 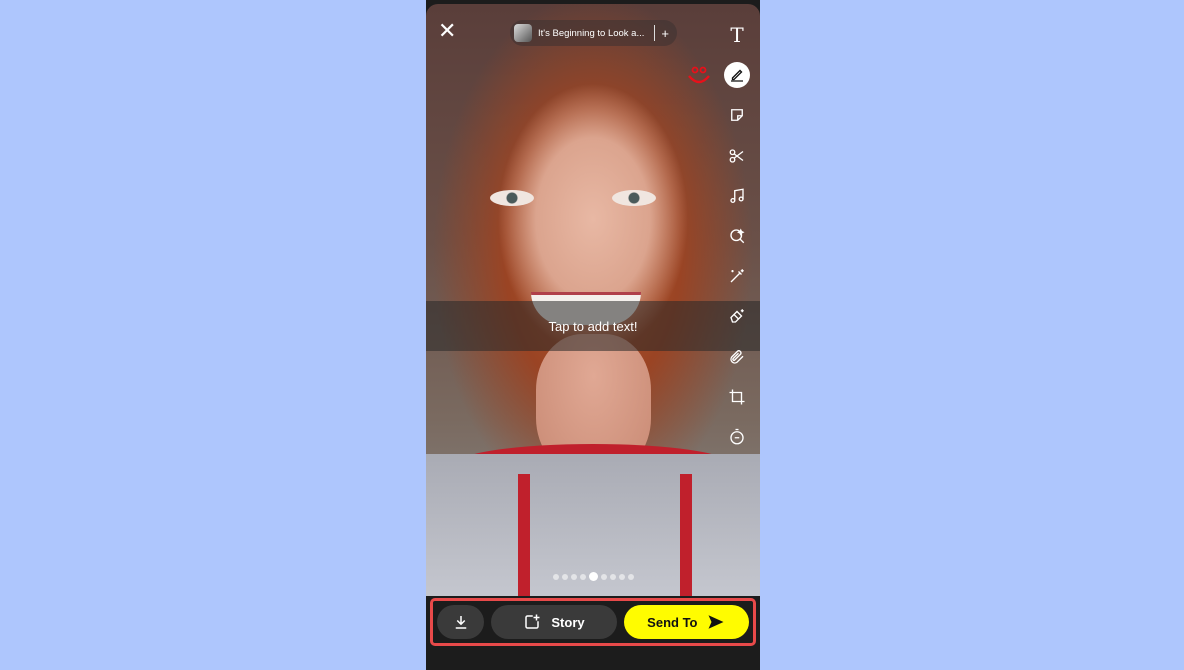 I want to click on send-to-label: Send To, so click(x=672, y=622).